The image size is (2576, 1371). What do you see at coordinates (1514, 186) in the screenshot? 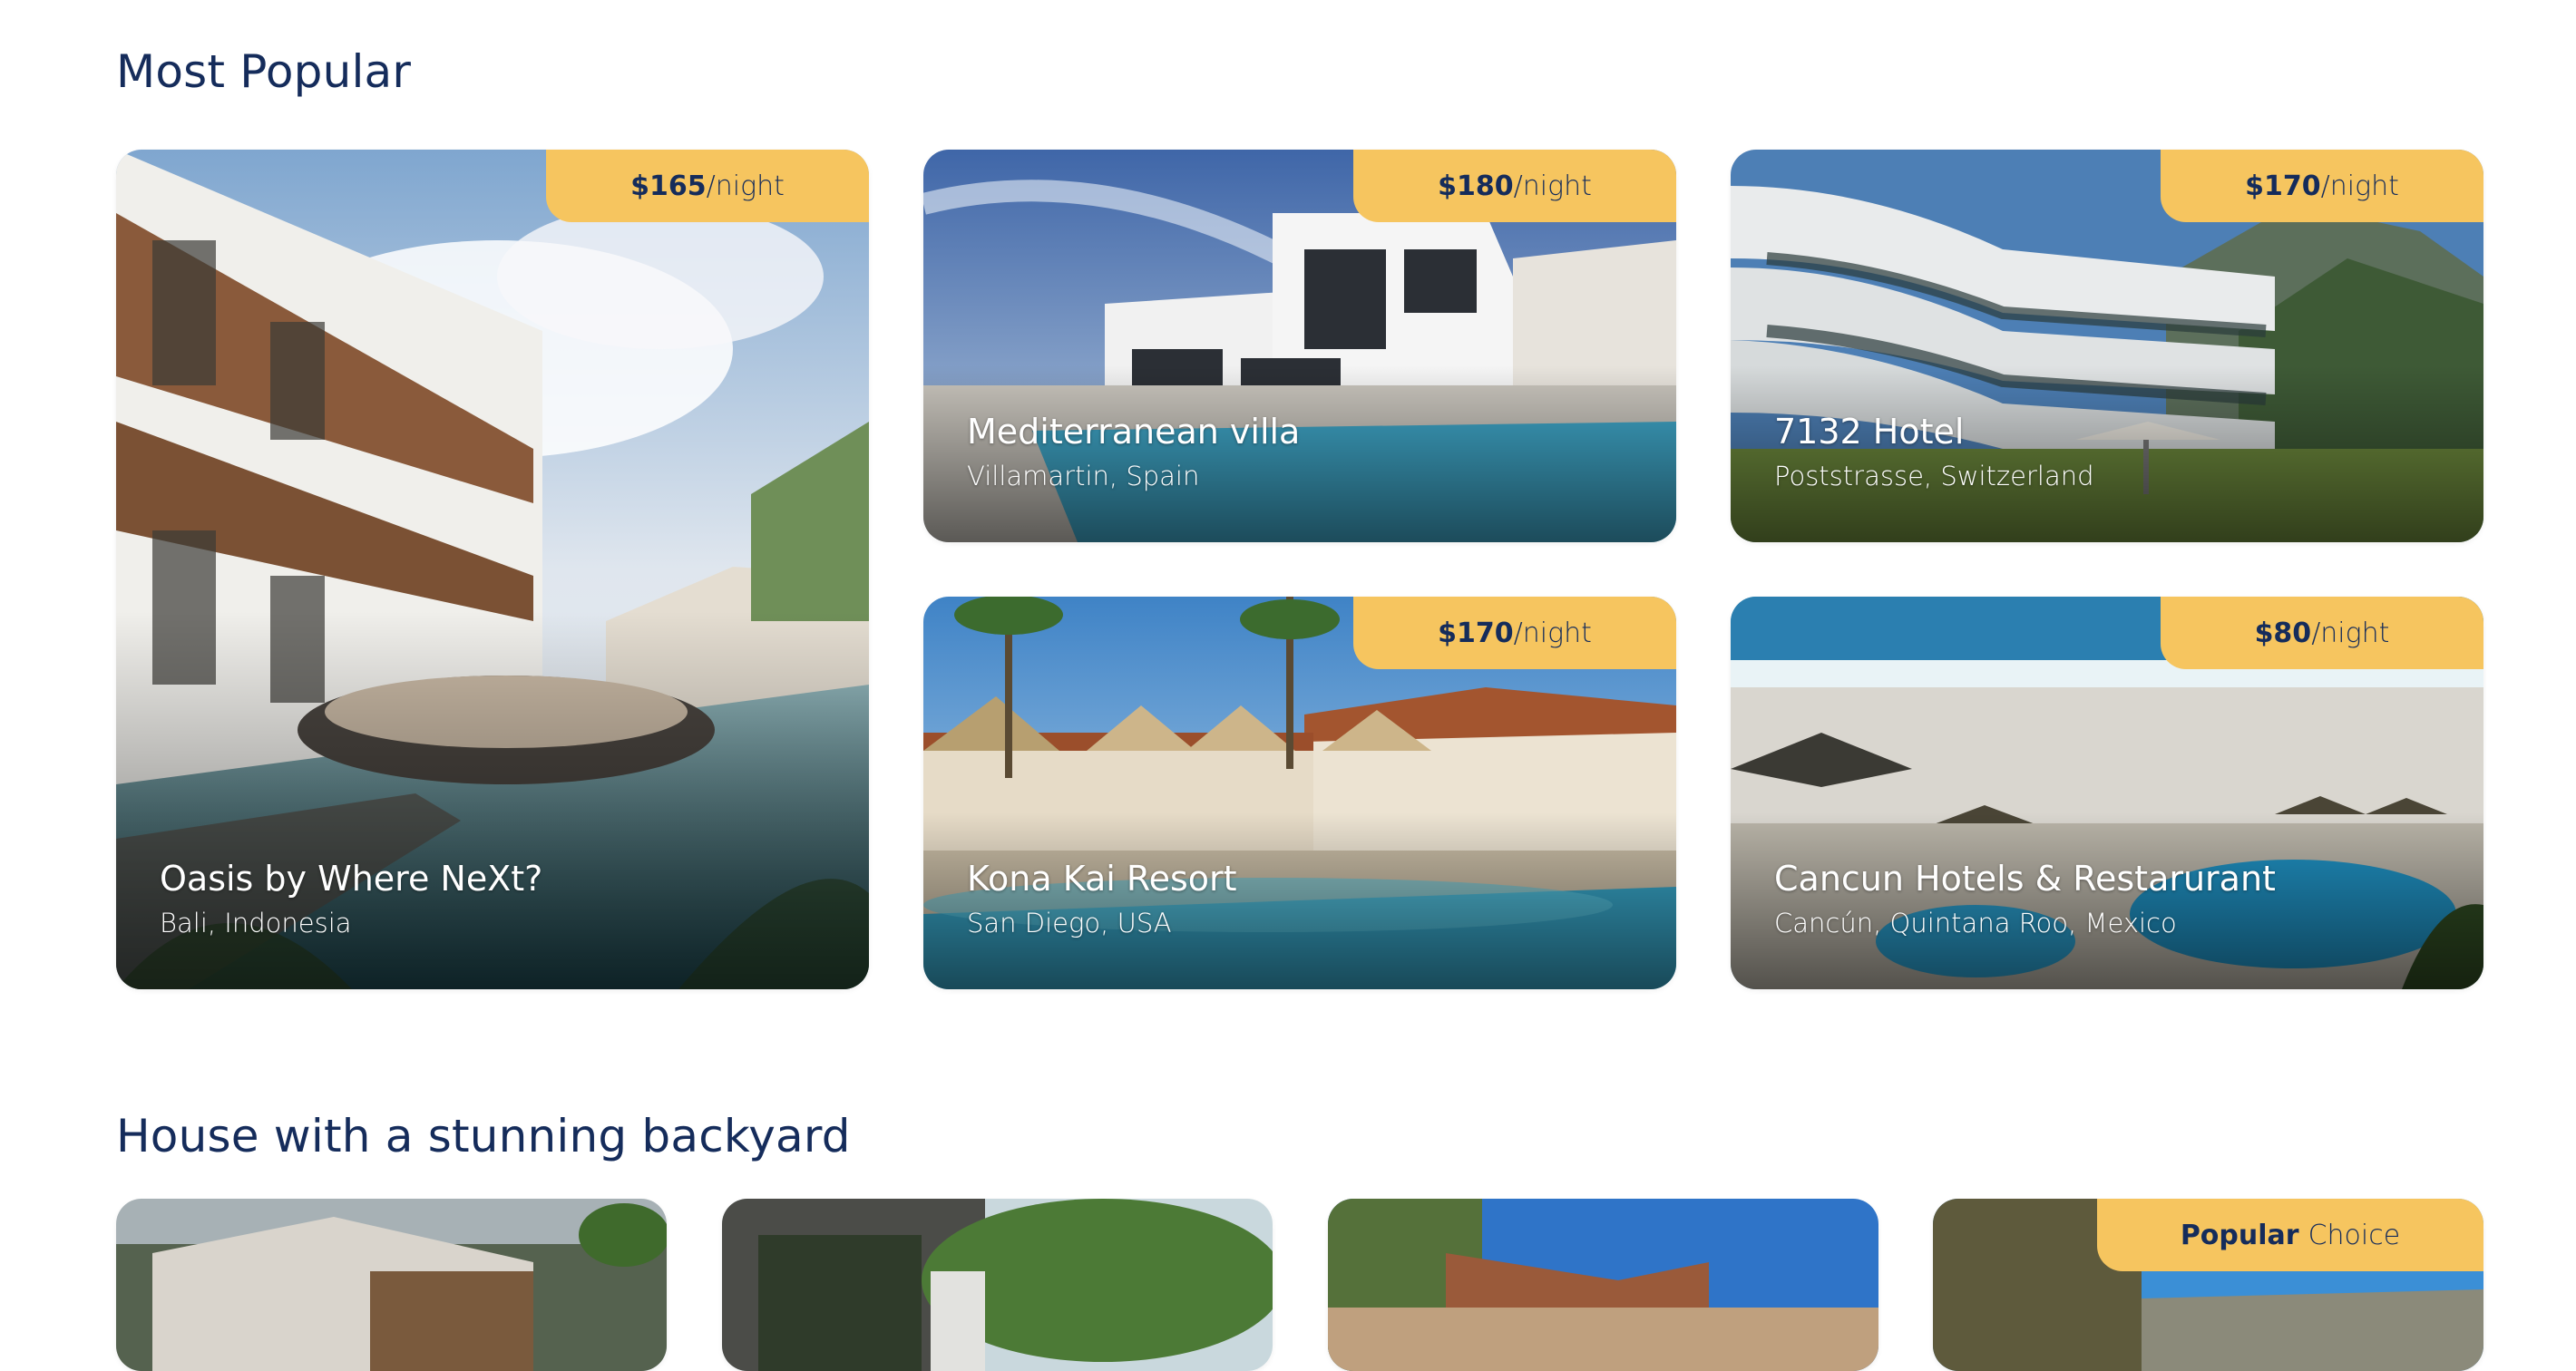
I see `price-tag: $180/night` at bounding box center [1514, 186].